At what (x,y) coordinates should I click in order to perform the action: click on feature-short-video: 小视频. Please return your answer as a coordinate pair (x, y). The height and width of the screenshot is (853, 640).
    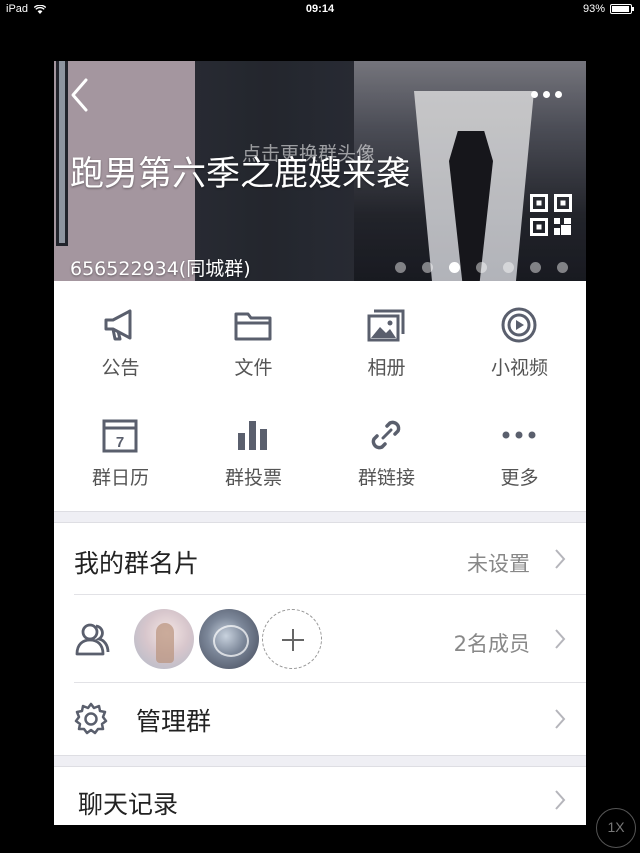
    Looking at the image, I should click on (519, 336).